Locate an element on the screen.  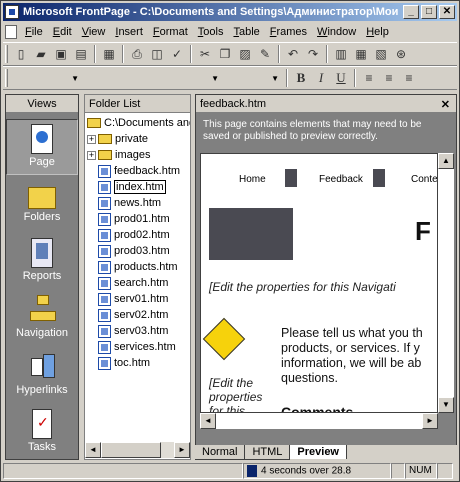
menu-edit: Edit is located at coordinates (62, 32).